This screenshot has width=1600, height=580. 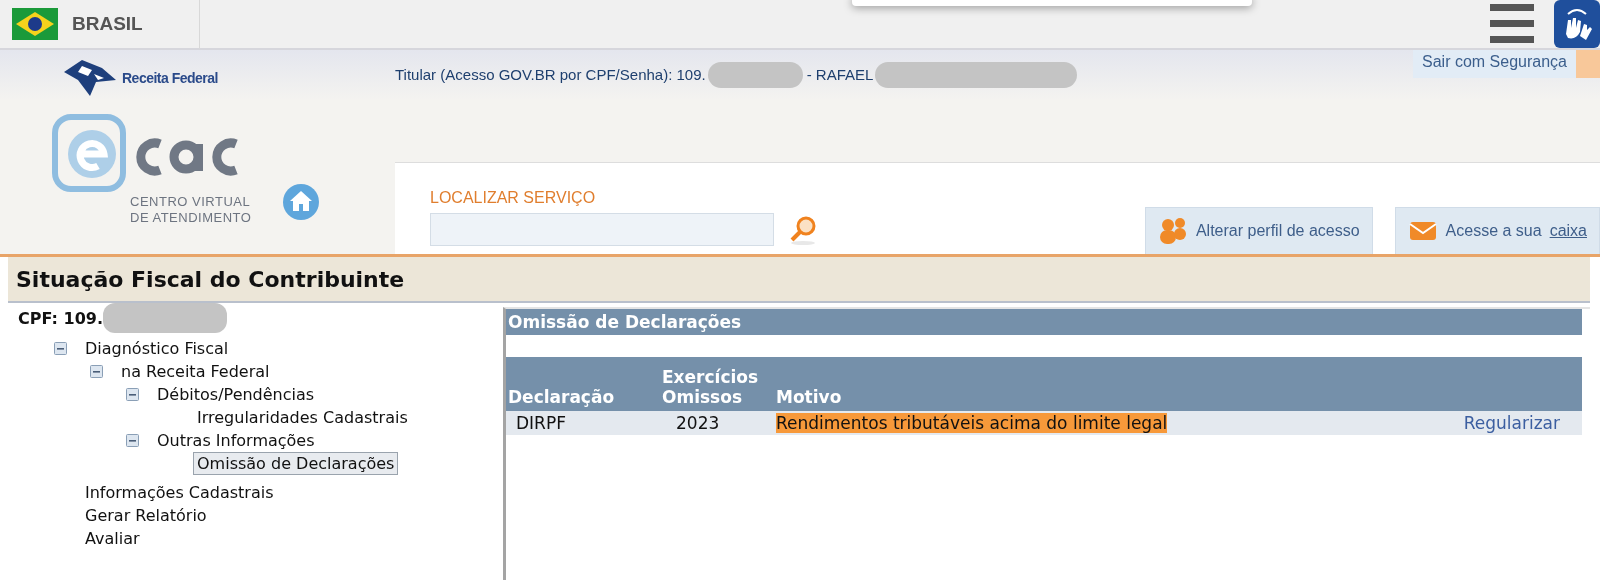 I want to click on tree-item: Avaliar, so click(x=112, y=538).